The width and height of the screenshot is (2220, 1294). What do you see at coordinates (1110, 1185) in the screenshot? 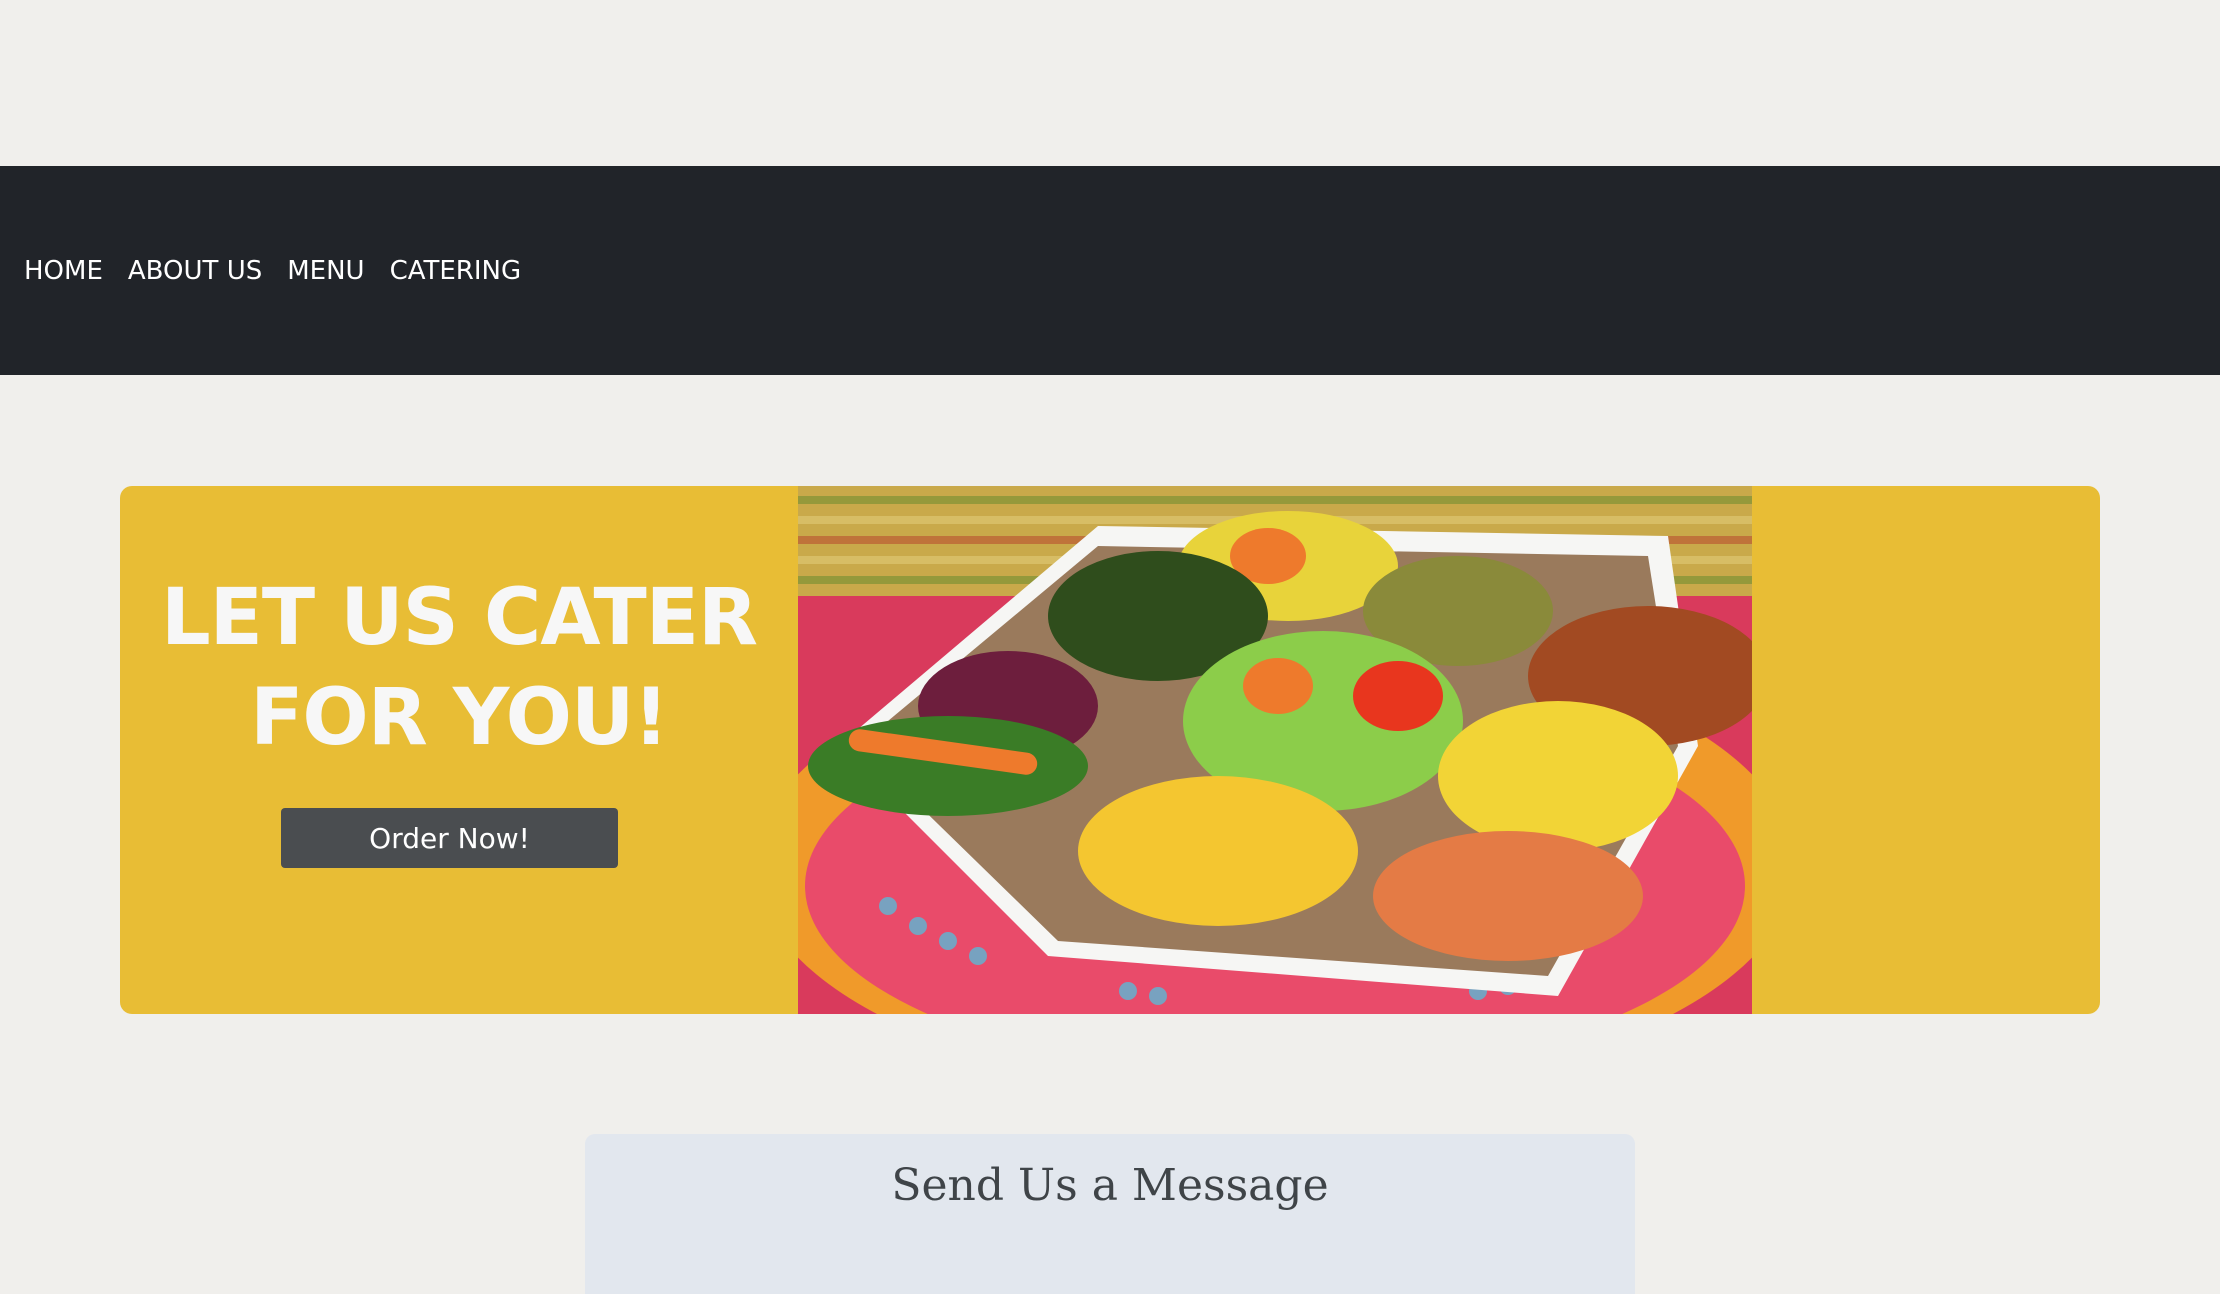
I see `contact-section-title: Send Us a Message` at bounding box center [1110, 1185].